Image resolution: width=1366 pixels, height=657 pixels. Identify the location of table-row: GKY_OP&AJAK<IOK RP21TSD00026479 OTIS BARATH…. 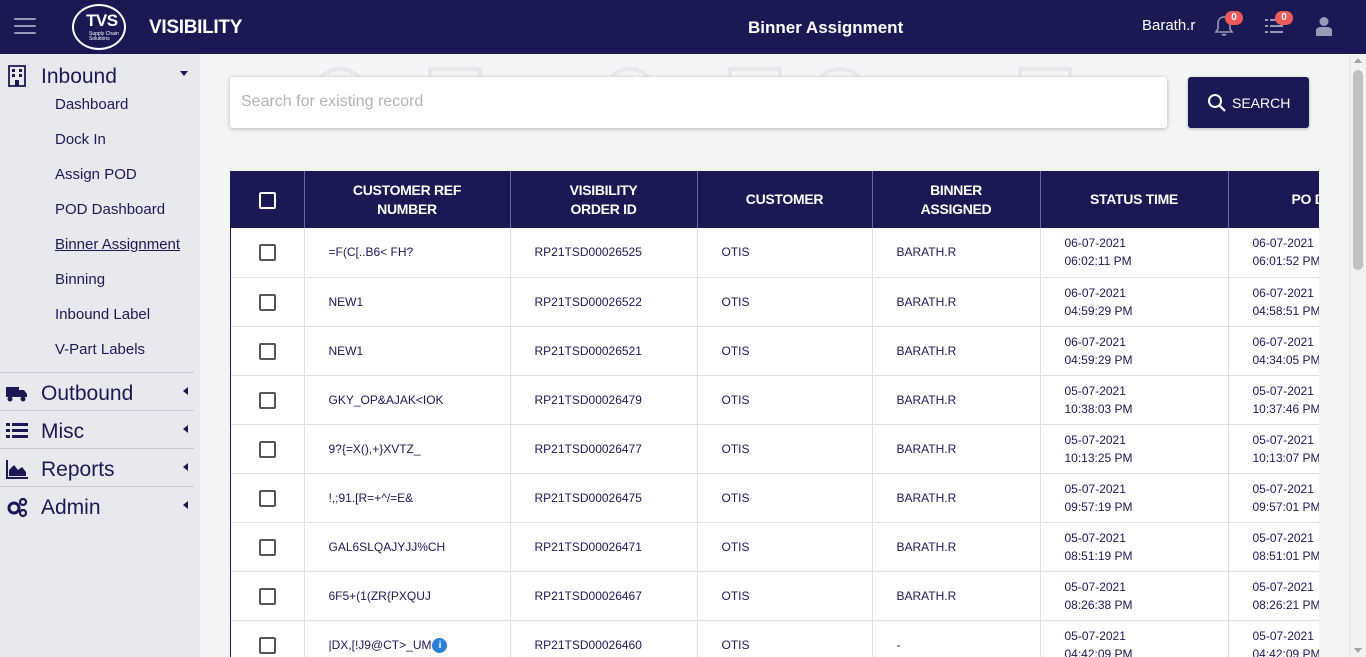
(775, 400).